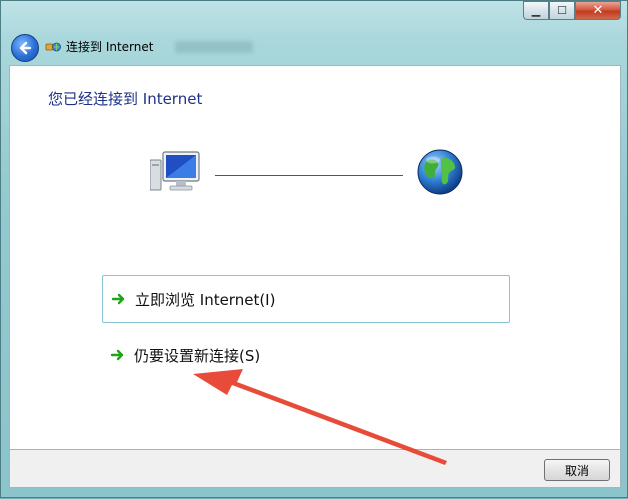  Describe the element at coordinates (53, 46) in the screenshot. I see `network-connect-icon` at that location.